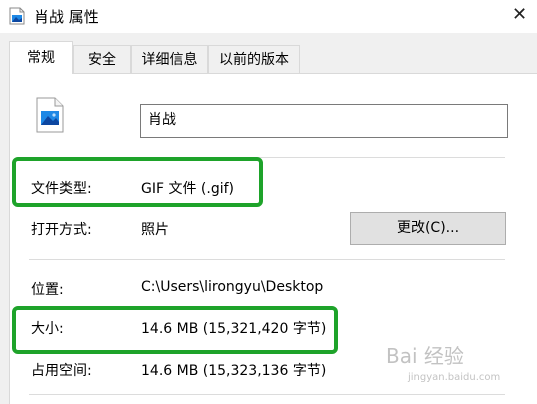  I want to click on open-with-value: 照片, so click(155, 230).